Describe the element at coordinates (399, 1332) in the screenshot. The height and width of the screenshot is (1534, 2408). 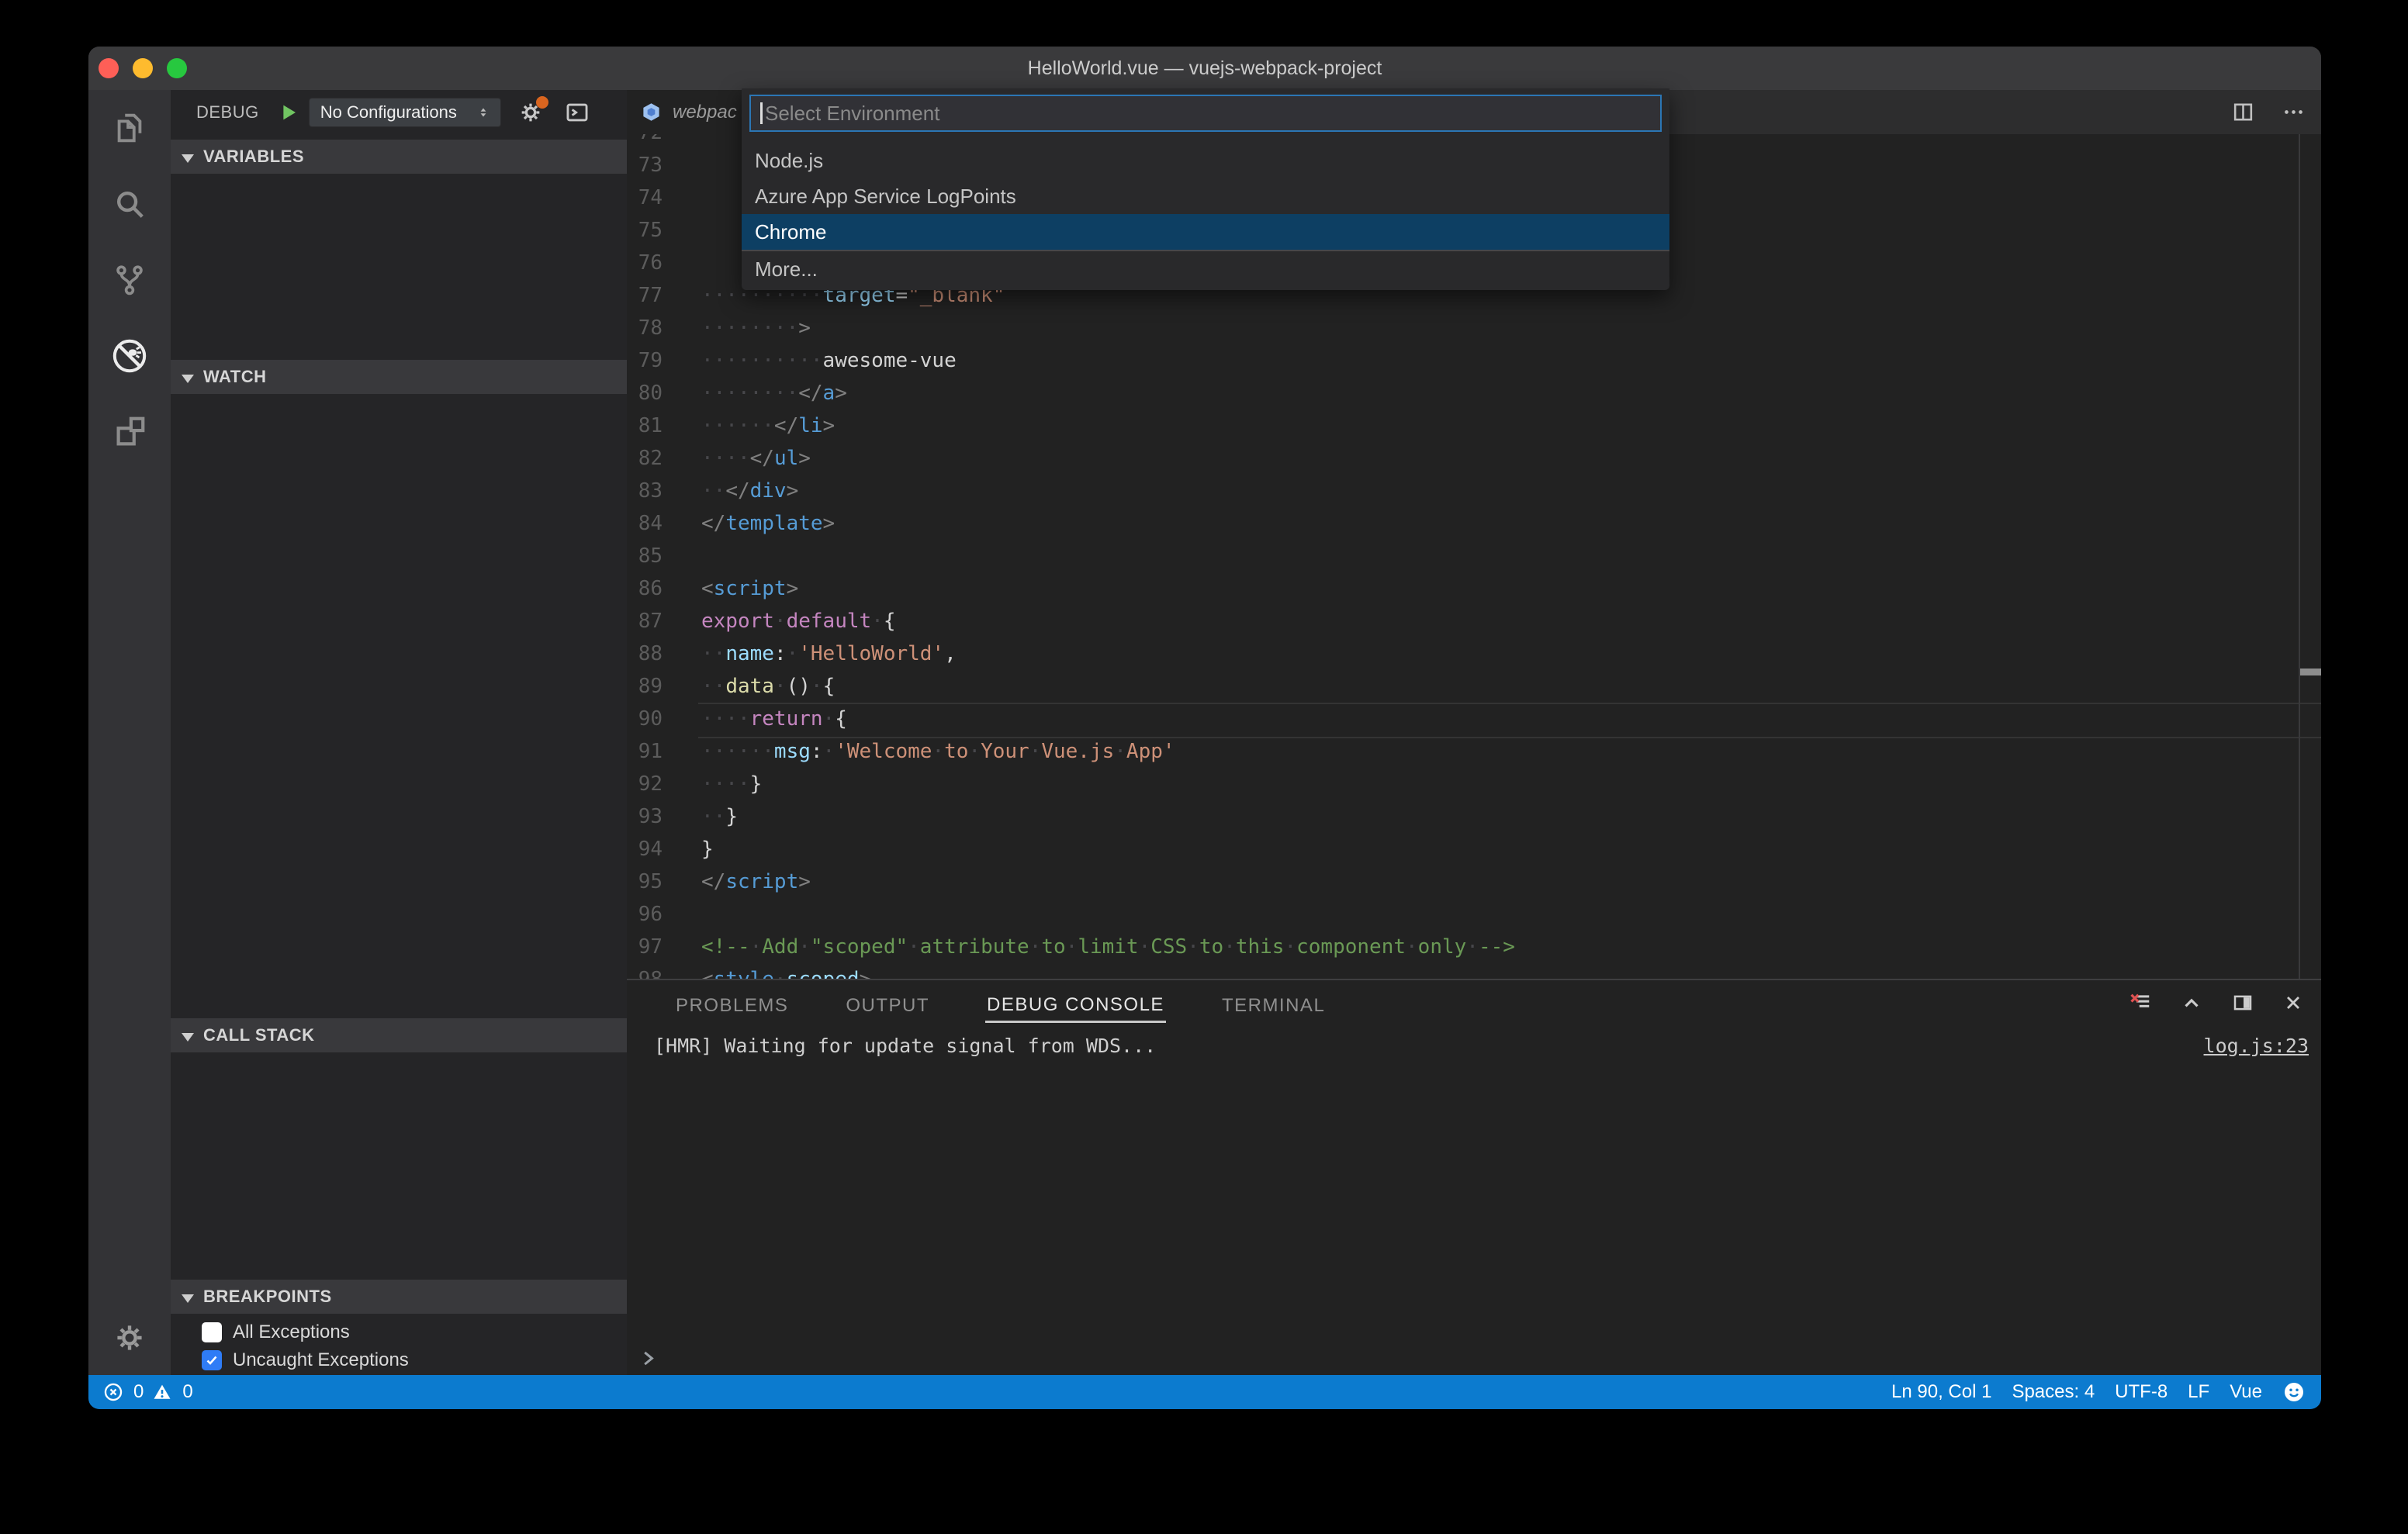
I see `breakpoint-row: All Exceptions` at that location.